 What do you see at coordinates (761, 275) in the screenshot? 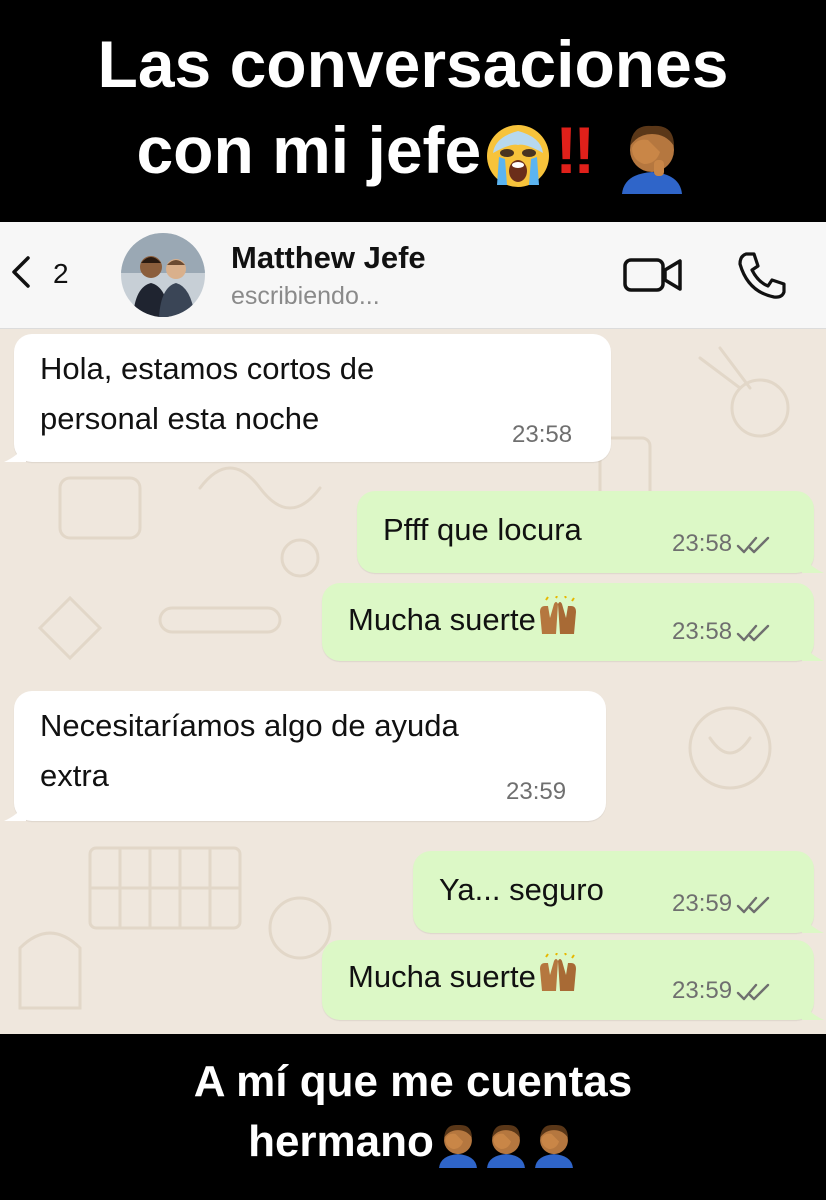
I see `phone-call-icon` at bounding box center [761, 275].